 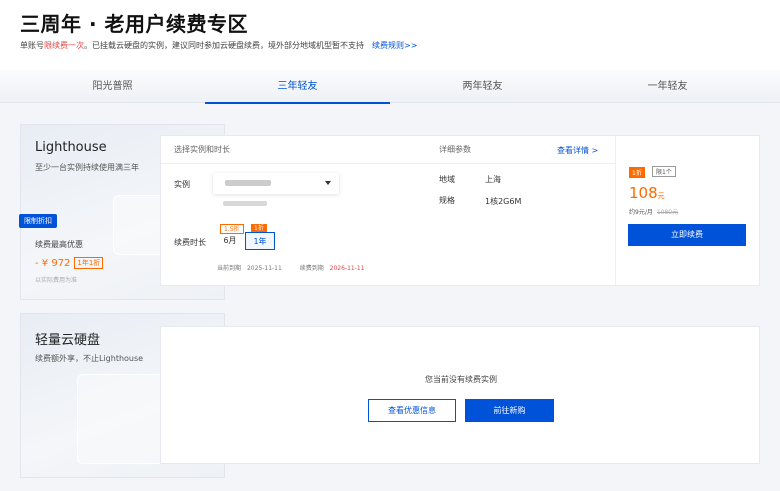 What do you see at coordinates (687, 210) in the screenshot?
I see `buy-column: 1折 限1个 108元 约9元/月 1080元 立即续费` at bounding box center [687, 210].